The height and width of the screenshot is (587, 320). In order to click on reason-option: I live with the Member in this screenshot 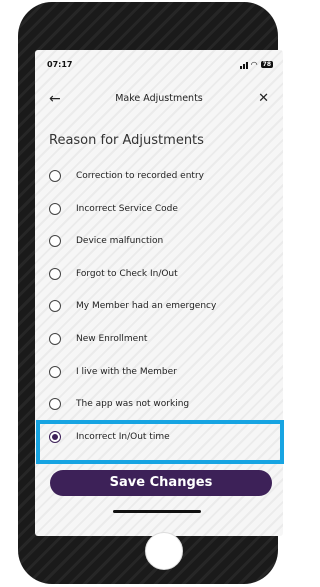, I will do `click(159, 372)`.